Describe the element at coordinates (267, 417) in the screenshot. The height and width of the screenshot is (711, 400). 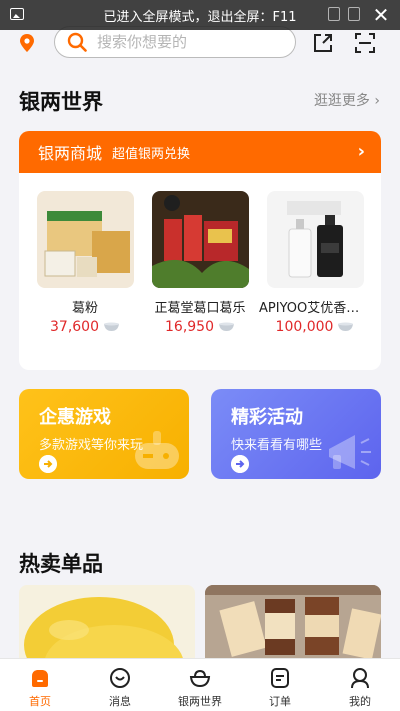
I see `events-card-title: 精彩活动` at that location.